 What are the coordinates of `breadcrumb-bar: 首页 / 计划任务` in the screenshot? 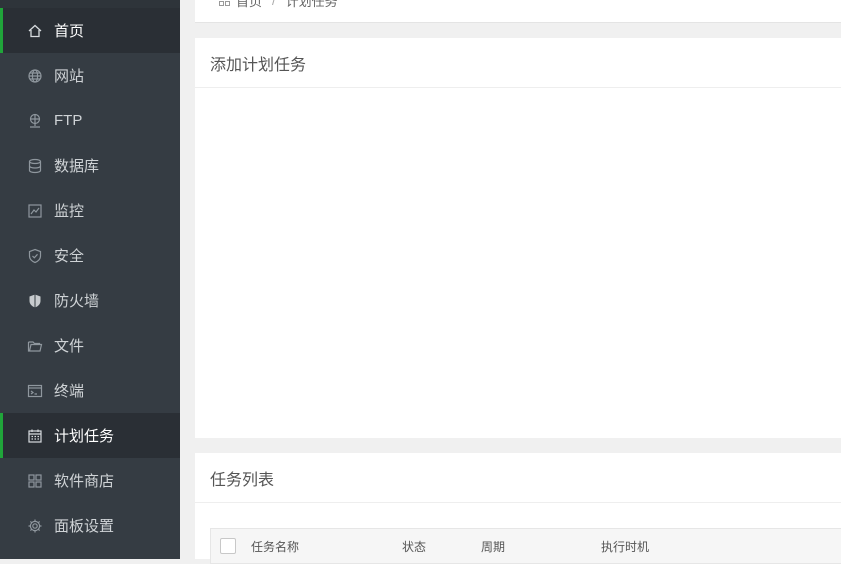 It's located at (518, 11).